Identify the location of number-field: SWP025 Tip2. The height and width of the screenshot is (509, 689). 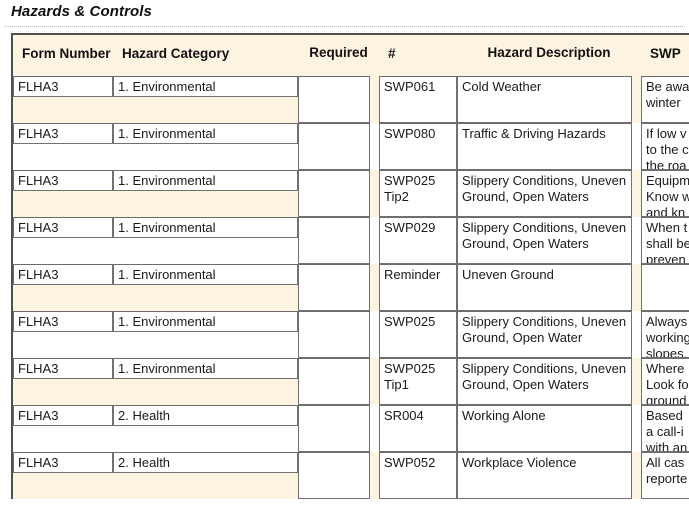
(418, 194).